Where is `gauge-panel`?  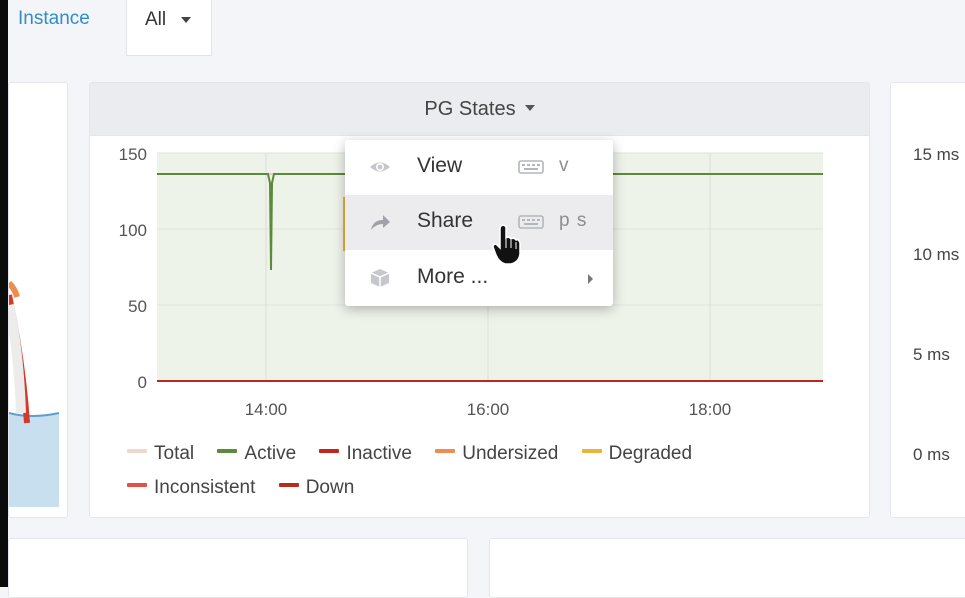
gauge-panel is located at coordinates (38, 300).